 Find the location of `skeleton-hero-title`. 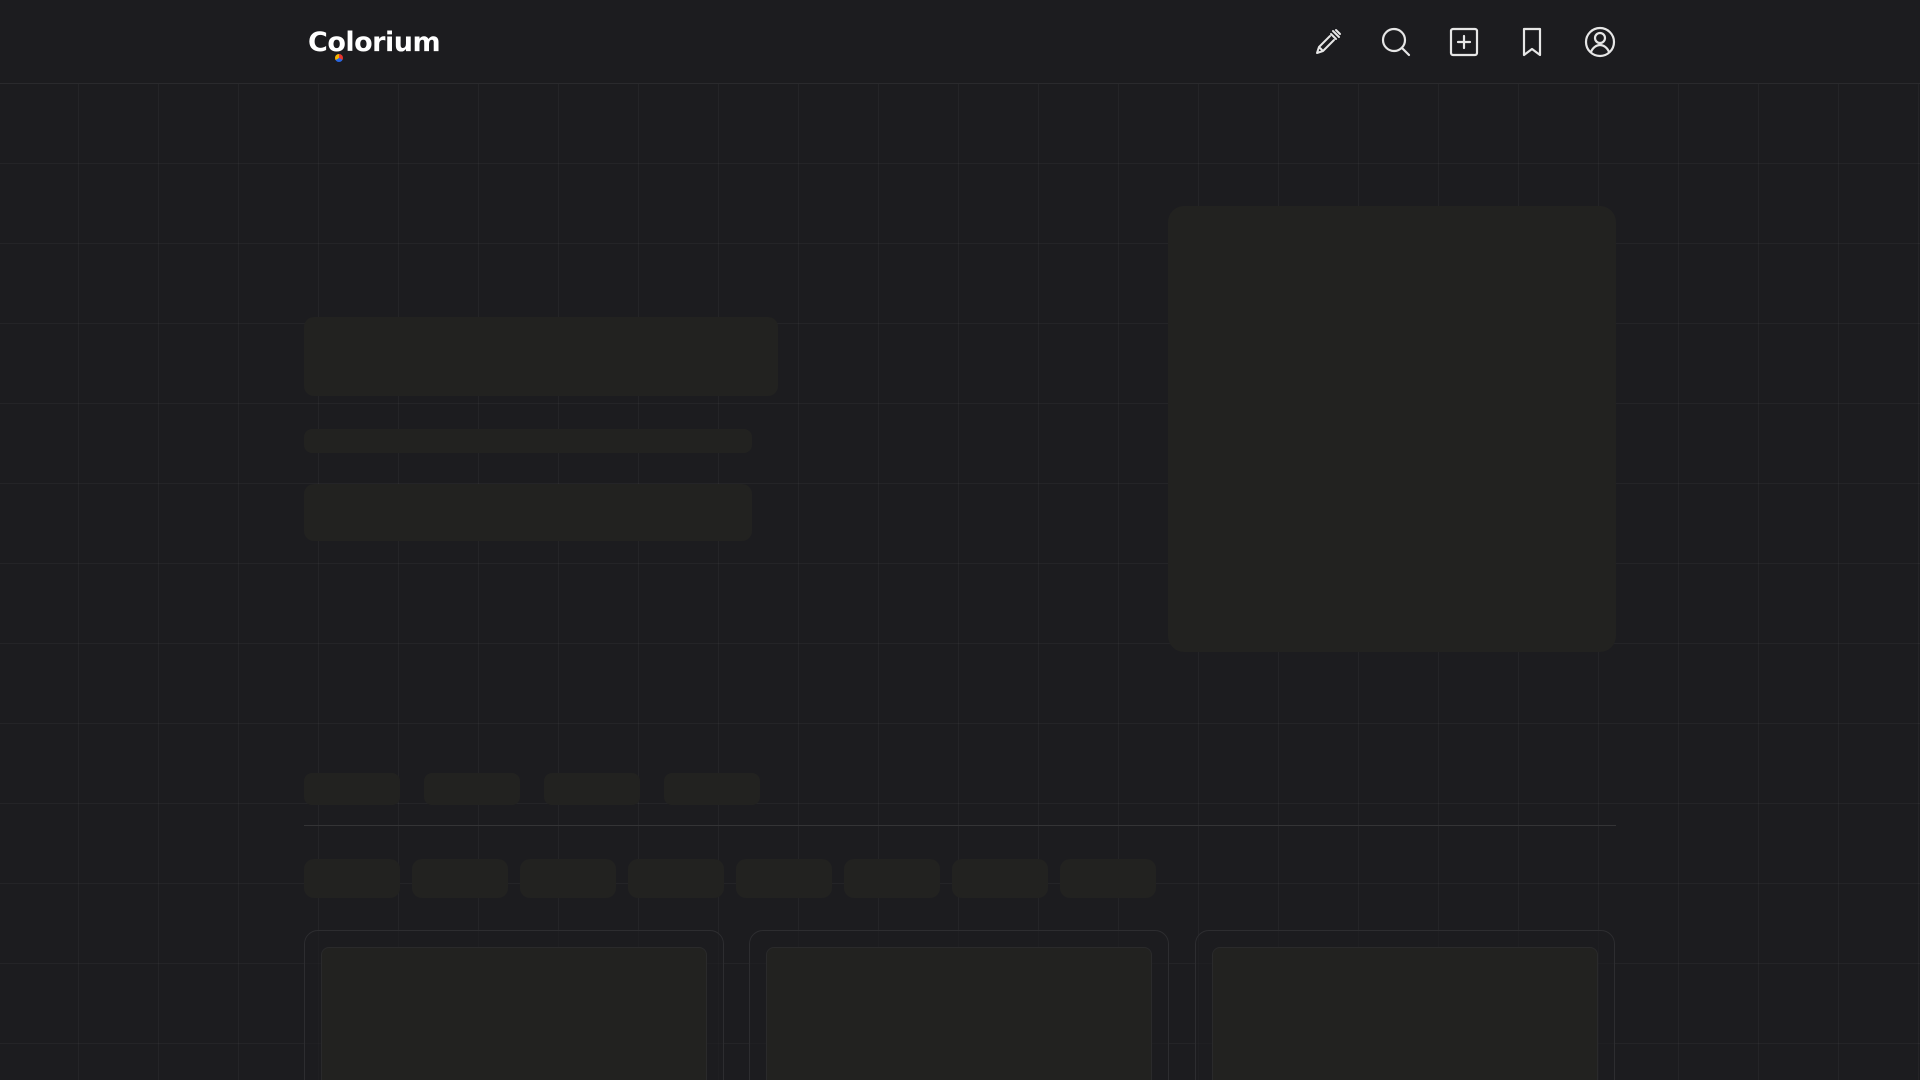

skeleton-hero-title is located at coordinates (541, 356).